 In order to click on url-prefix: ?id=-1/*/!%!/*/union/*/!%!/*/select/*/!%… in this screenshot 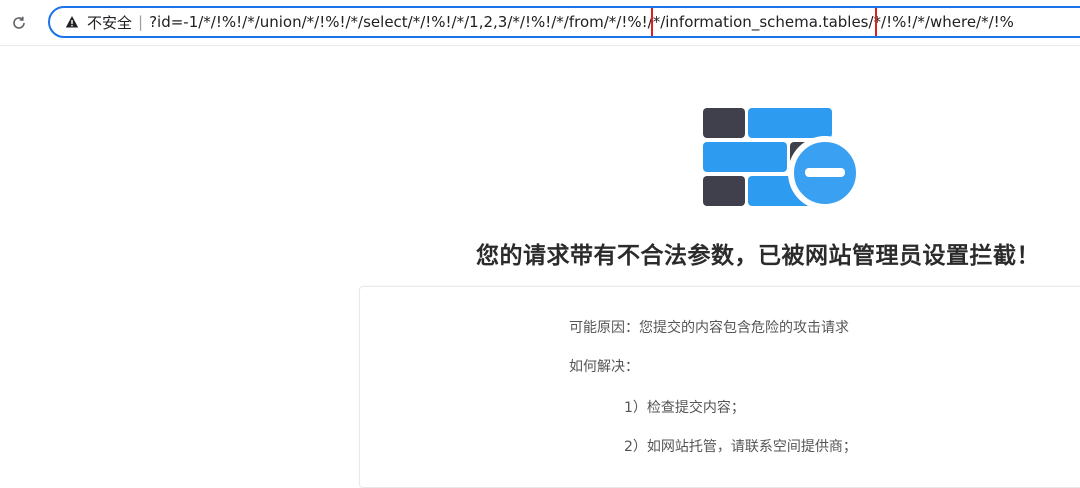, I will do `click(401, 22)`.